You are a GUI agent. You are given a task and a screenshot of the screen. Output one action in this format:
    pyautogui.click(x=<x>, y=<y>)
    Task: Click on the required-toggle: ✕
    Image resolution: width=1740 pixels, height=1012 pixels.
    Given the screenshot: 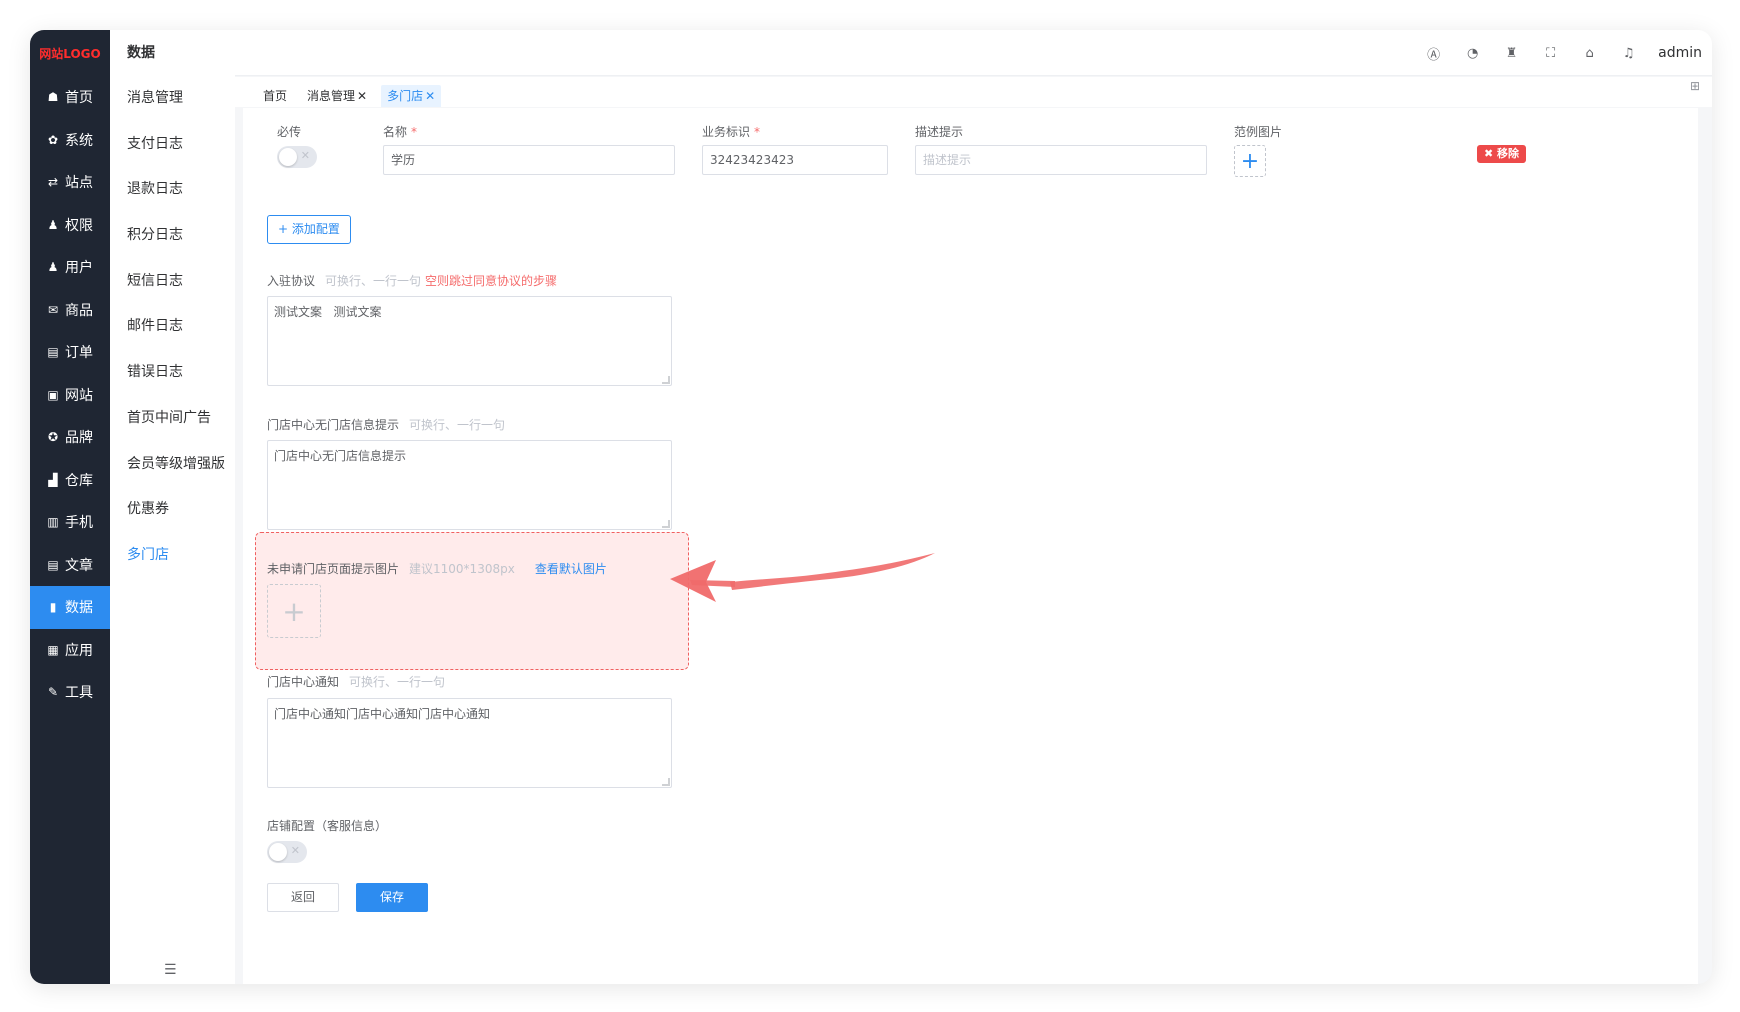 What is the action you would take?
    pyautogui.click(x=297, y=157)
    